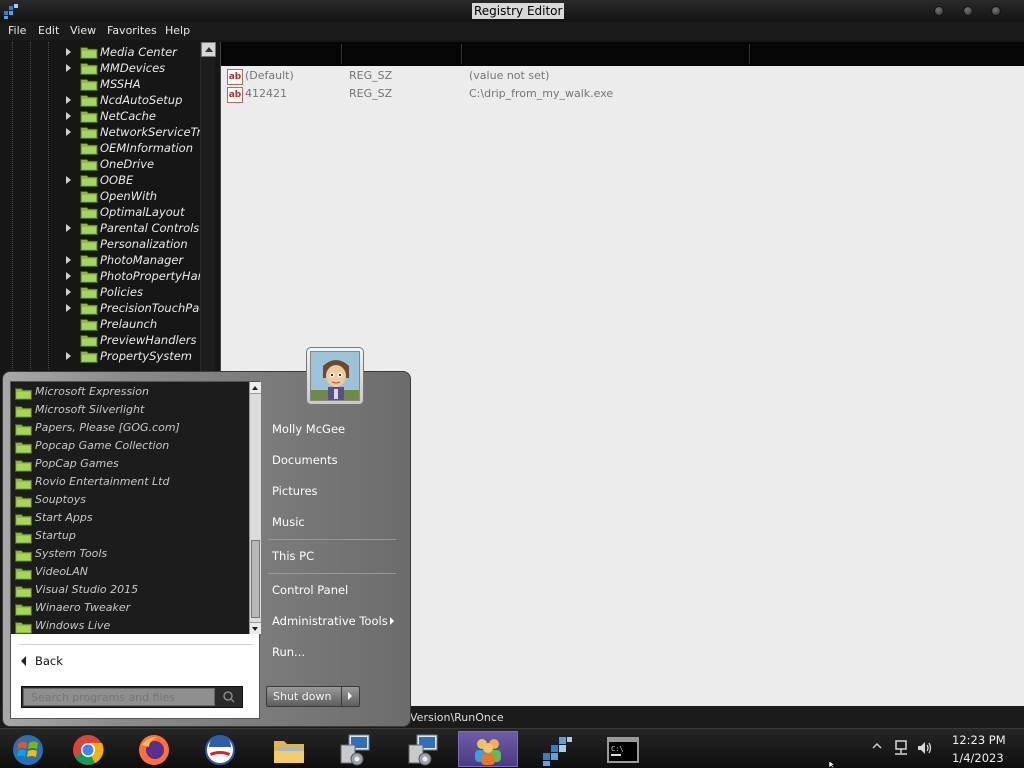 This screenshot has width=1024, height=768. What do you see at coordinates (925, 748) in the screenshot?
I see `volume-tray-icon` at bounding box center [925, 748].